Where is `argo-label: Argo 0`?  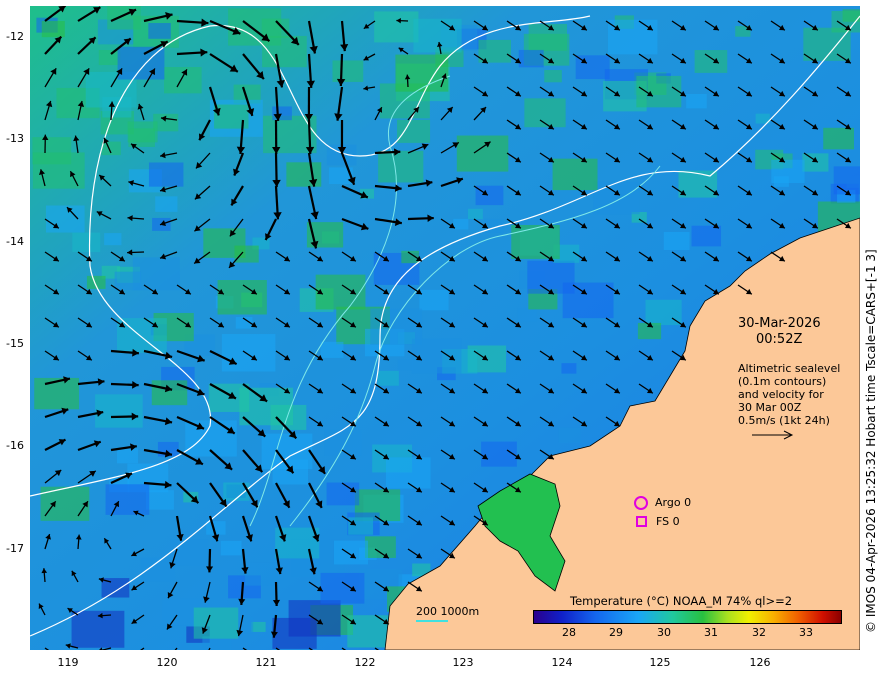 argo-label: Argo 0 is located at coordinates (673, 502).